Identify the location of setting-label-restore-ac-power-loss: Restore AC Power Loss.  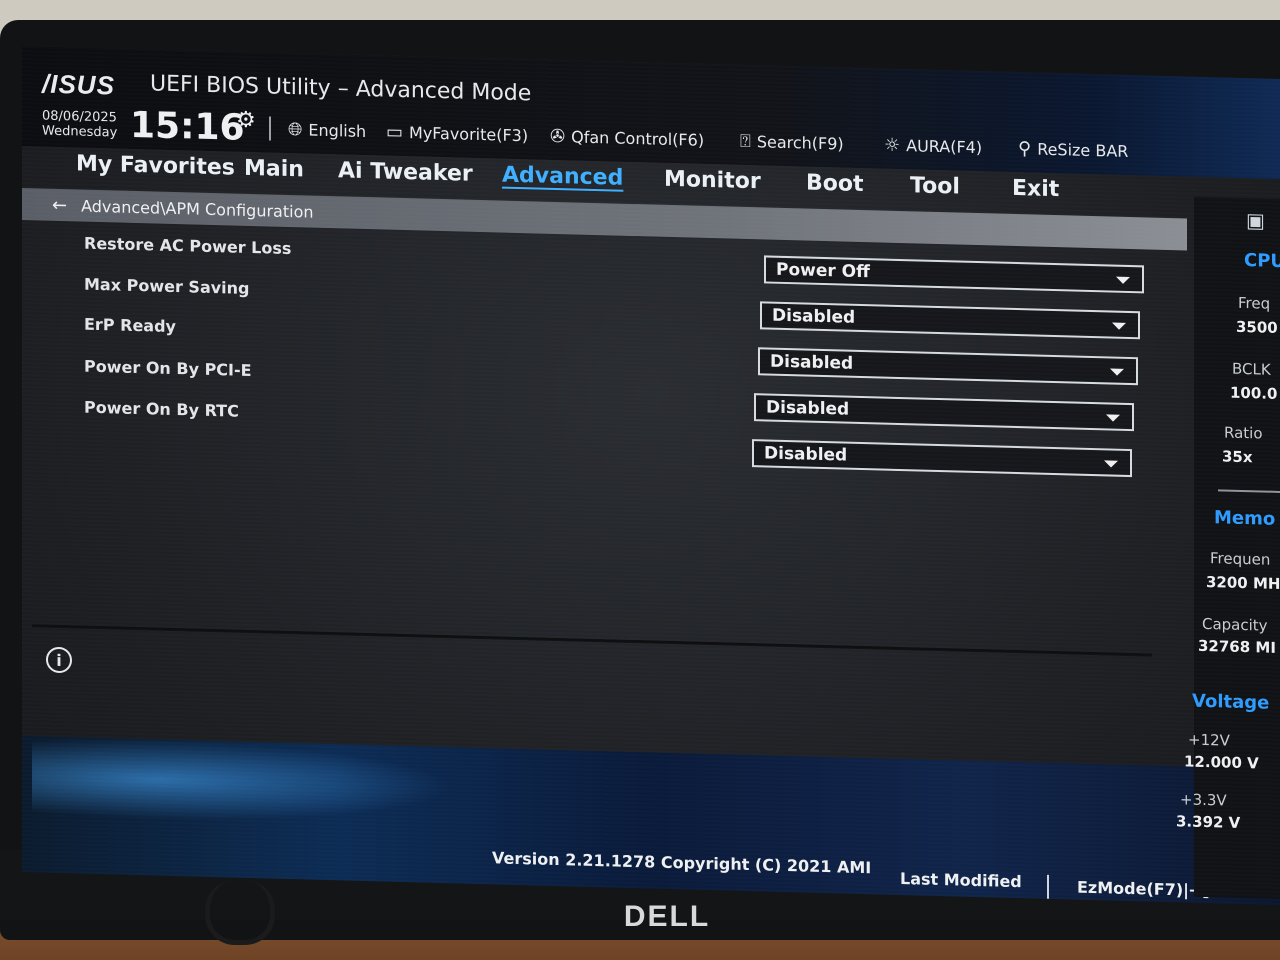
(187, 246).